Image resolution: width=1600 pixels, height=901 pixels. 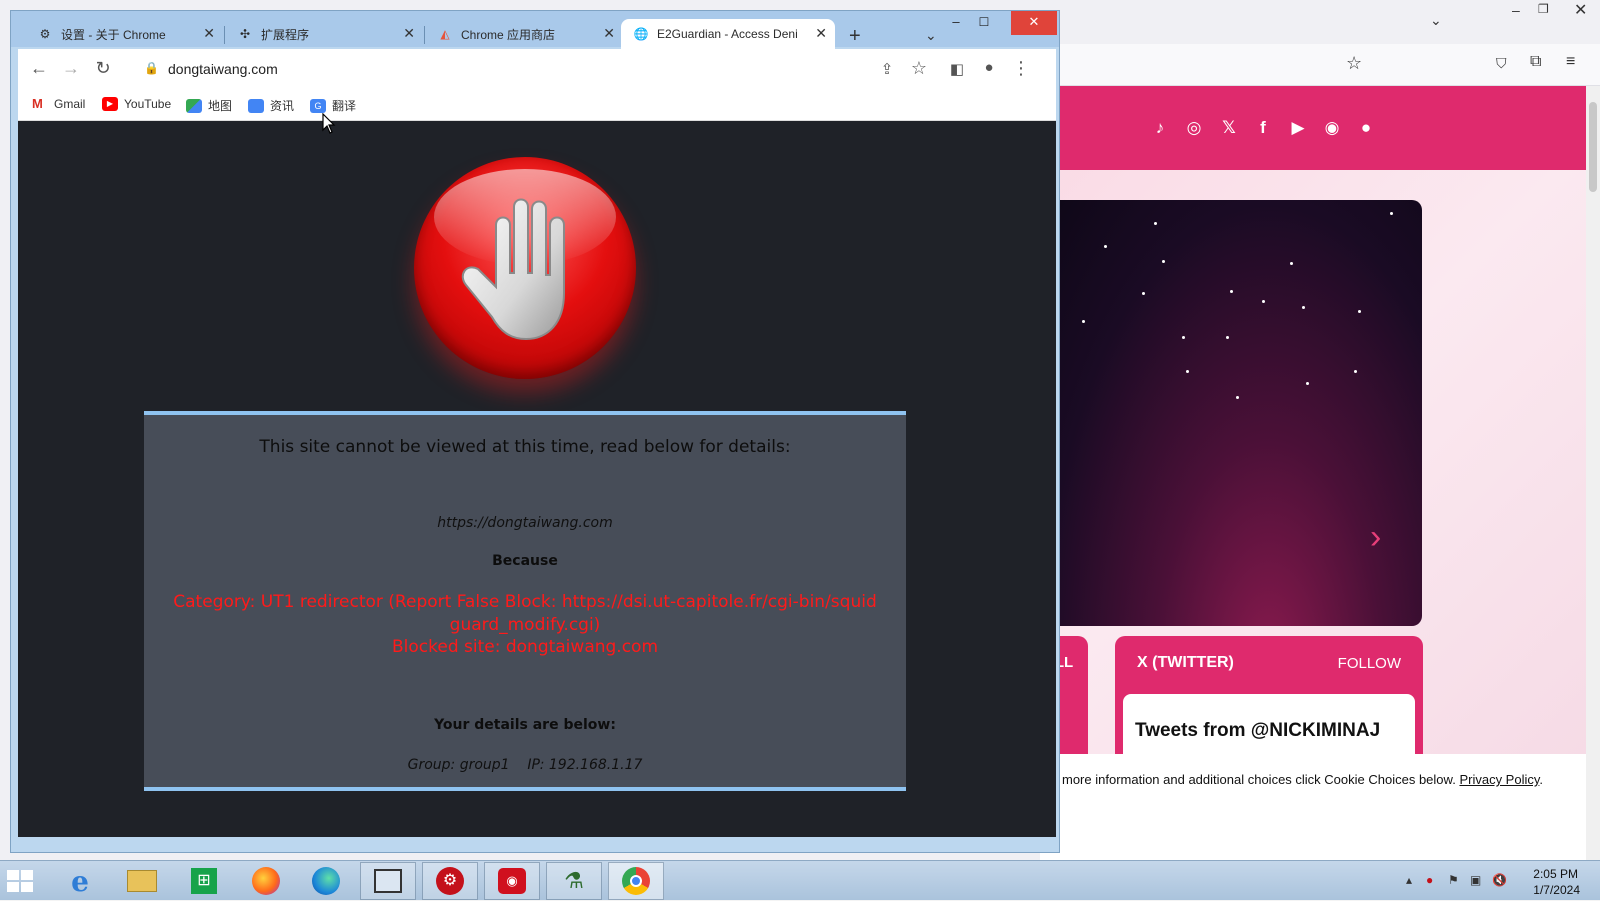 I want to click on apple-icon: ●, so click(x=1366, y=128).